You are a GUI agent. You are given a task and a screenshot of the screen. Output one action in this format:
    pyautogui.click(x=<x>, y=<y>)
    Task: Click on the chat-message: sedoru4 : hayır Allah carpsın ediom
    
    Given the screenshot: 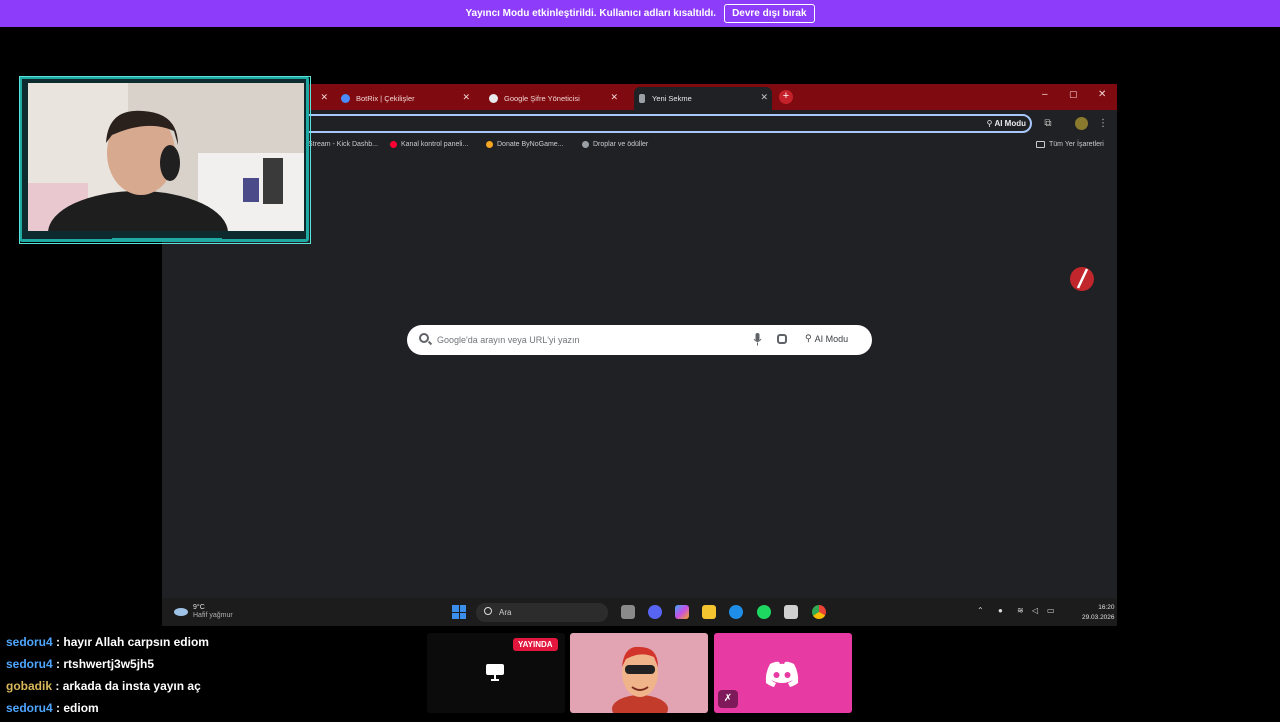 What is the action you would take?
    pyautogui.click(x=107, y=642)
    